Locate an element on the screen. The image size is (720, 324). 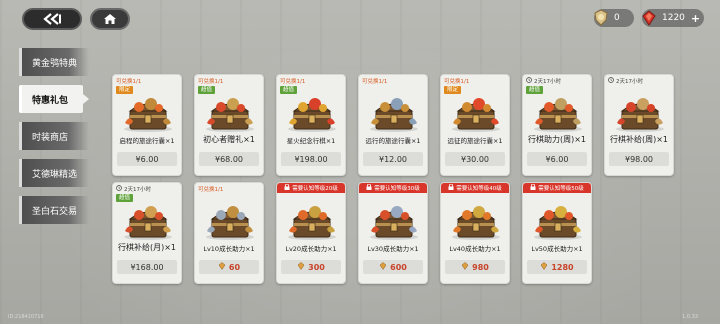
price-button: 980 is located at coordinates (475, 267).